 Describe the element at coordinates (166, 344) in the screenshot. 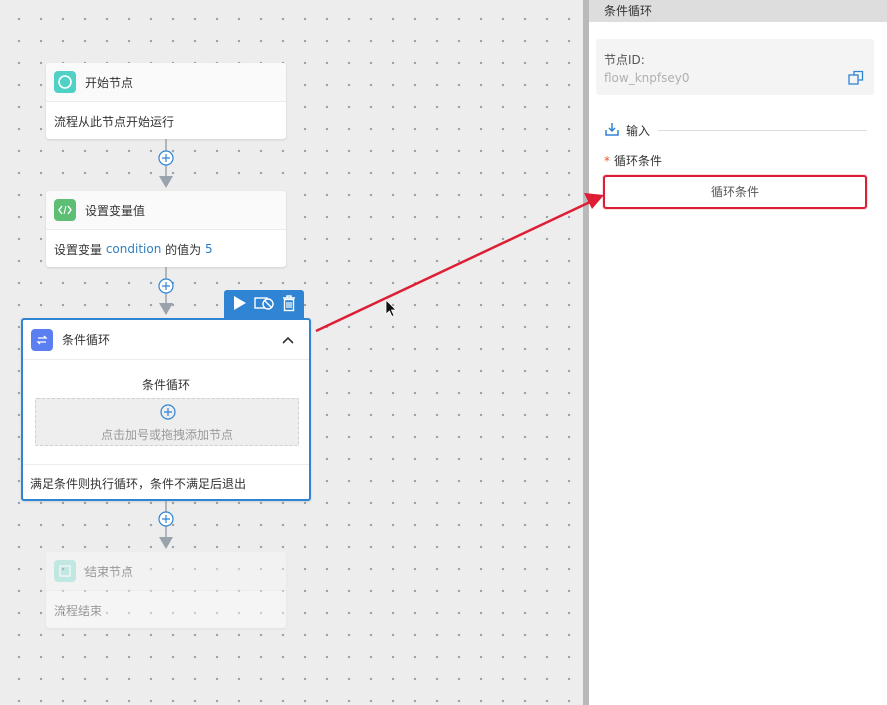

I see `flow-connectors` at that location.